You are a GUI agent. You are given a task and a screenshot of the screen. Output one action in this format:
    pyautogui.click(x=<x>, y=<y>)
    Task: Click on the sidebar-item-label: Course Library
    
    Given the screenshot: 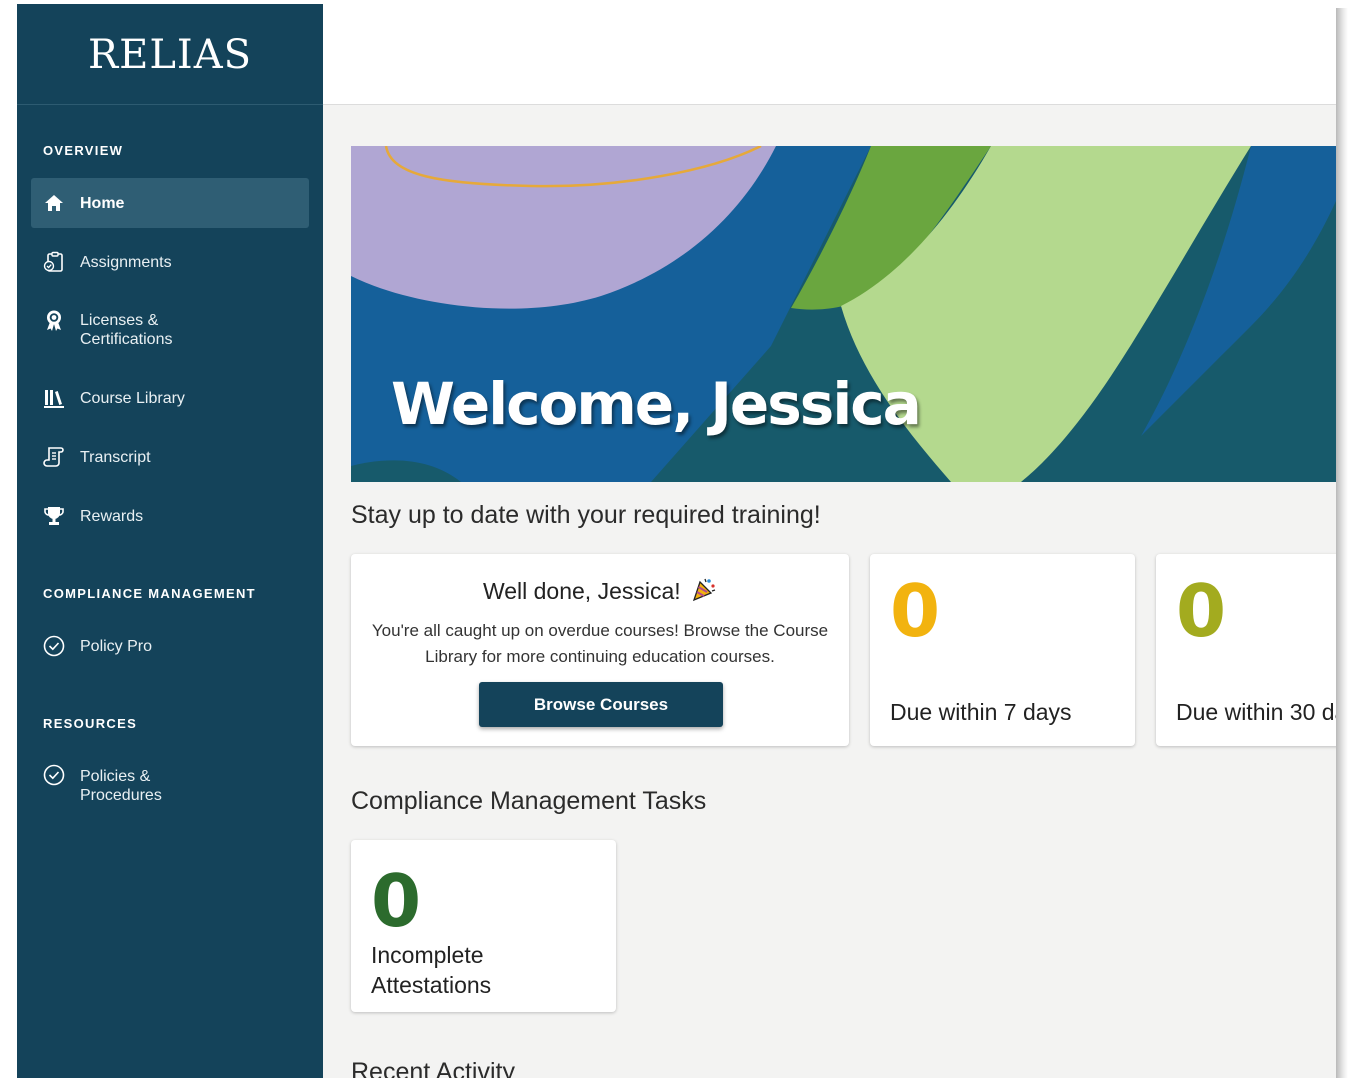 What is the action you would take?
    pyautogui.click(x=132, y=398)
    